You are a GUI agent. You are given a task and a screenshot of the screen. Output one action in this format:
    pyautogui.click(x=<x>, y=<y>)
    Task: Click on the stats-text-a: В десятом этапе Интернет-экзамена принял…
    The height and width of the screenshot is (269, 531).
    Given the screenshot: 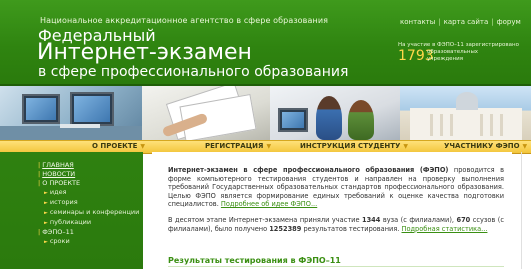 What is the action you would take?
    pyautogui.click(x=265, y=220)
    